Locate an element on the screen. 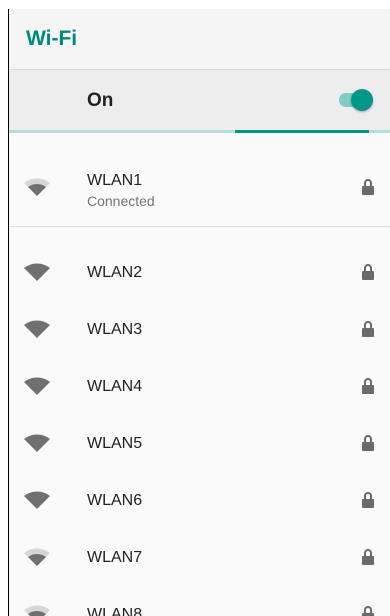 The width and height of the screenshot is (390, 616). network-ssid: WLAN4 is located at coordinates (115, 386).